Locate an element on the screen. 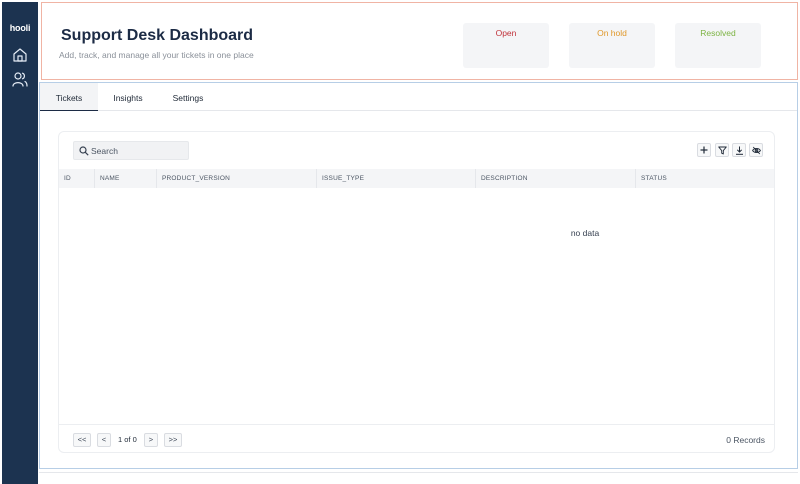 The width and height of the screenshot is (800, 484). next-page-button: > is located at coordinates (151, 440).